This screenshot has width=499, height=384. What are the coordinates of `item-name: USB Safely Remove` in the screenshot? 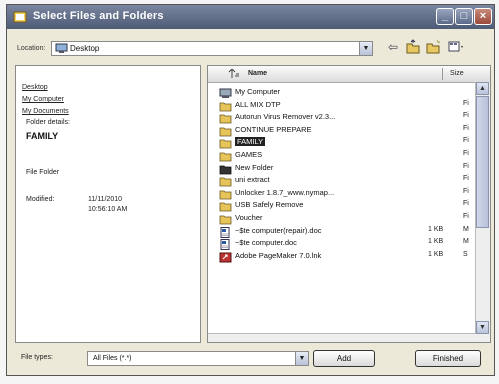 It's located at (269, 205).